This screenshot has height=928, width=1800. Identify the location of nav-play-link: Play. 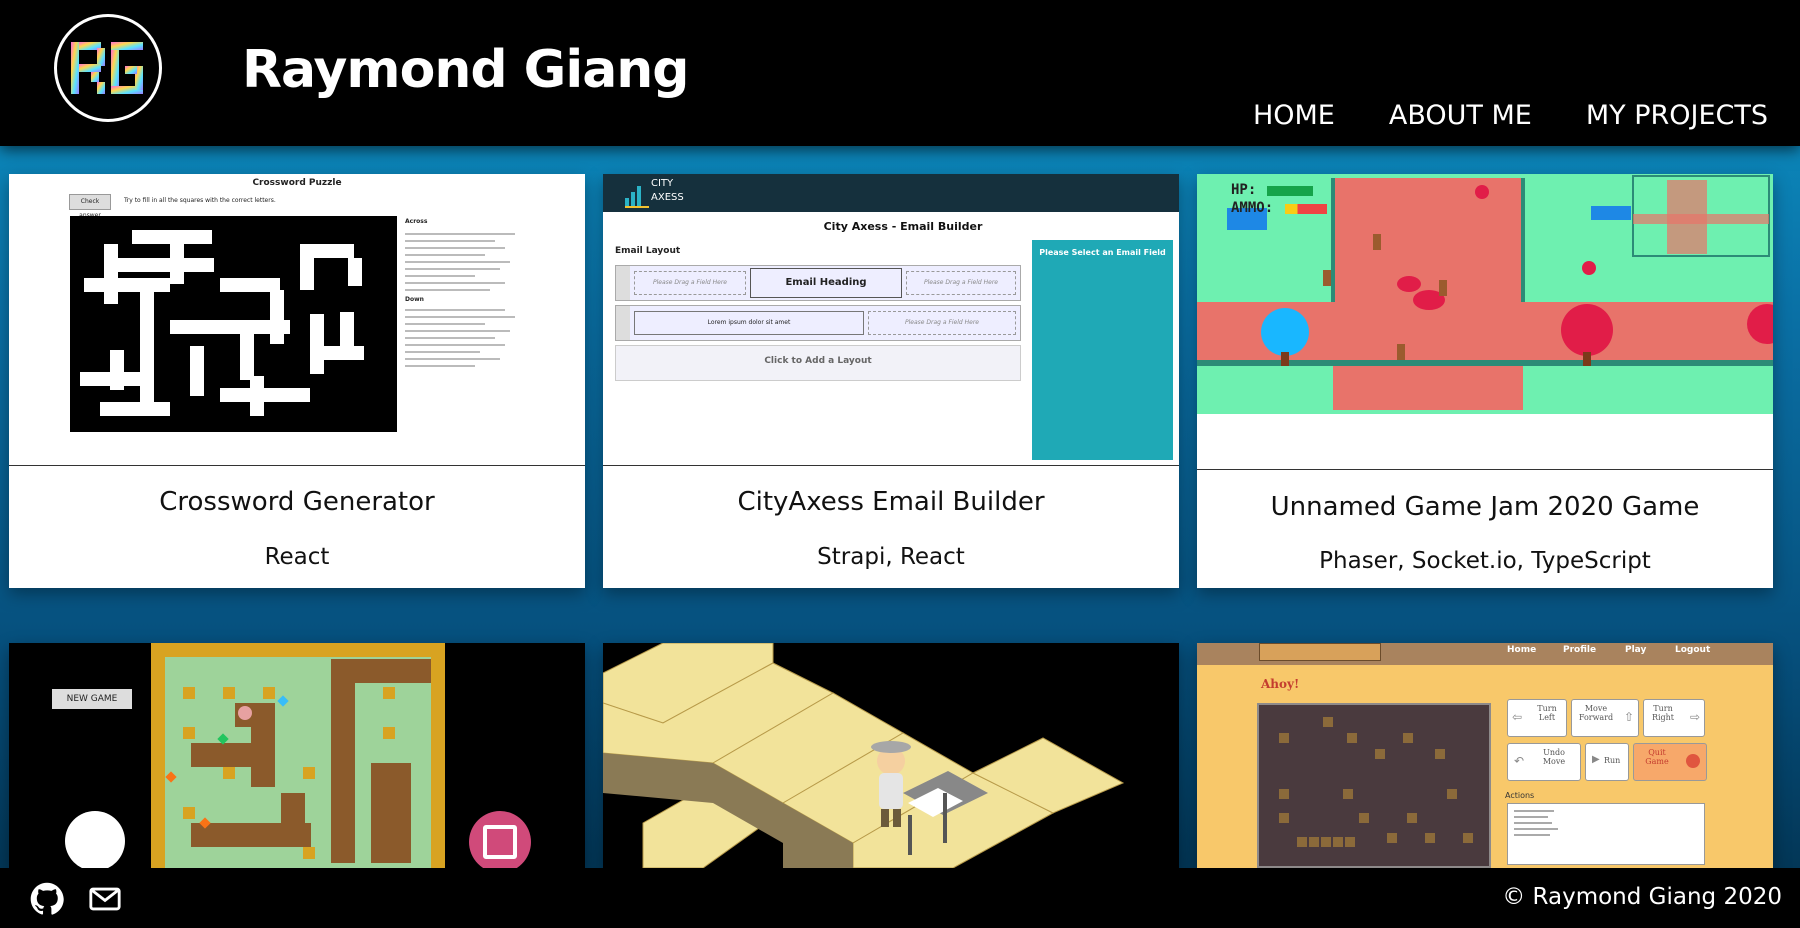
(1635, 650).